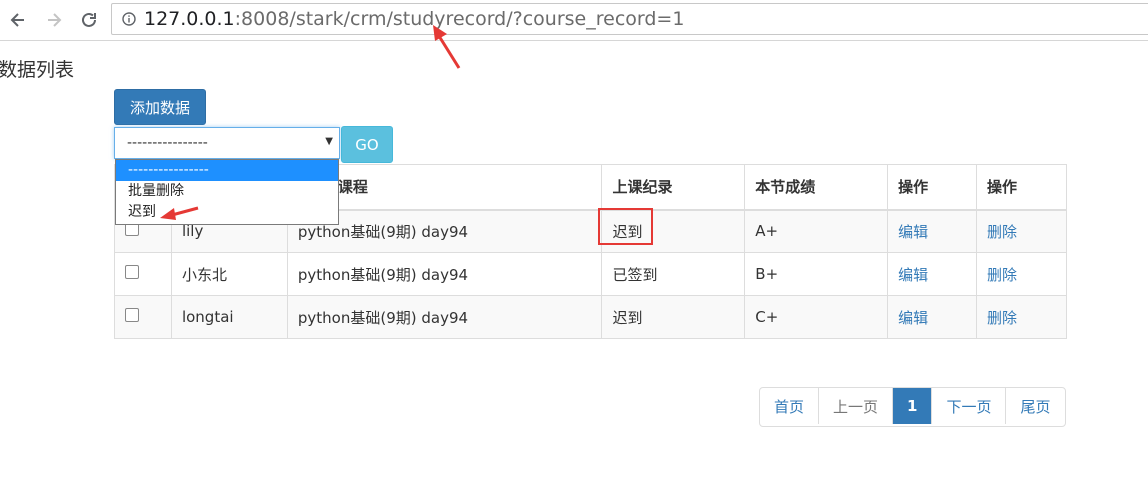  Describe the element at coordinates (673, 274) in the screenshot. I see `record-status: 已签到` at that location.